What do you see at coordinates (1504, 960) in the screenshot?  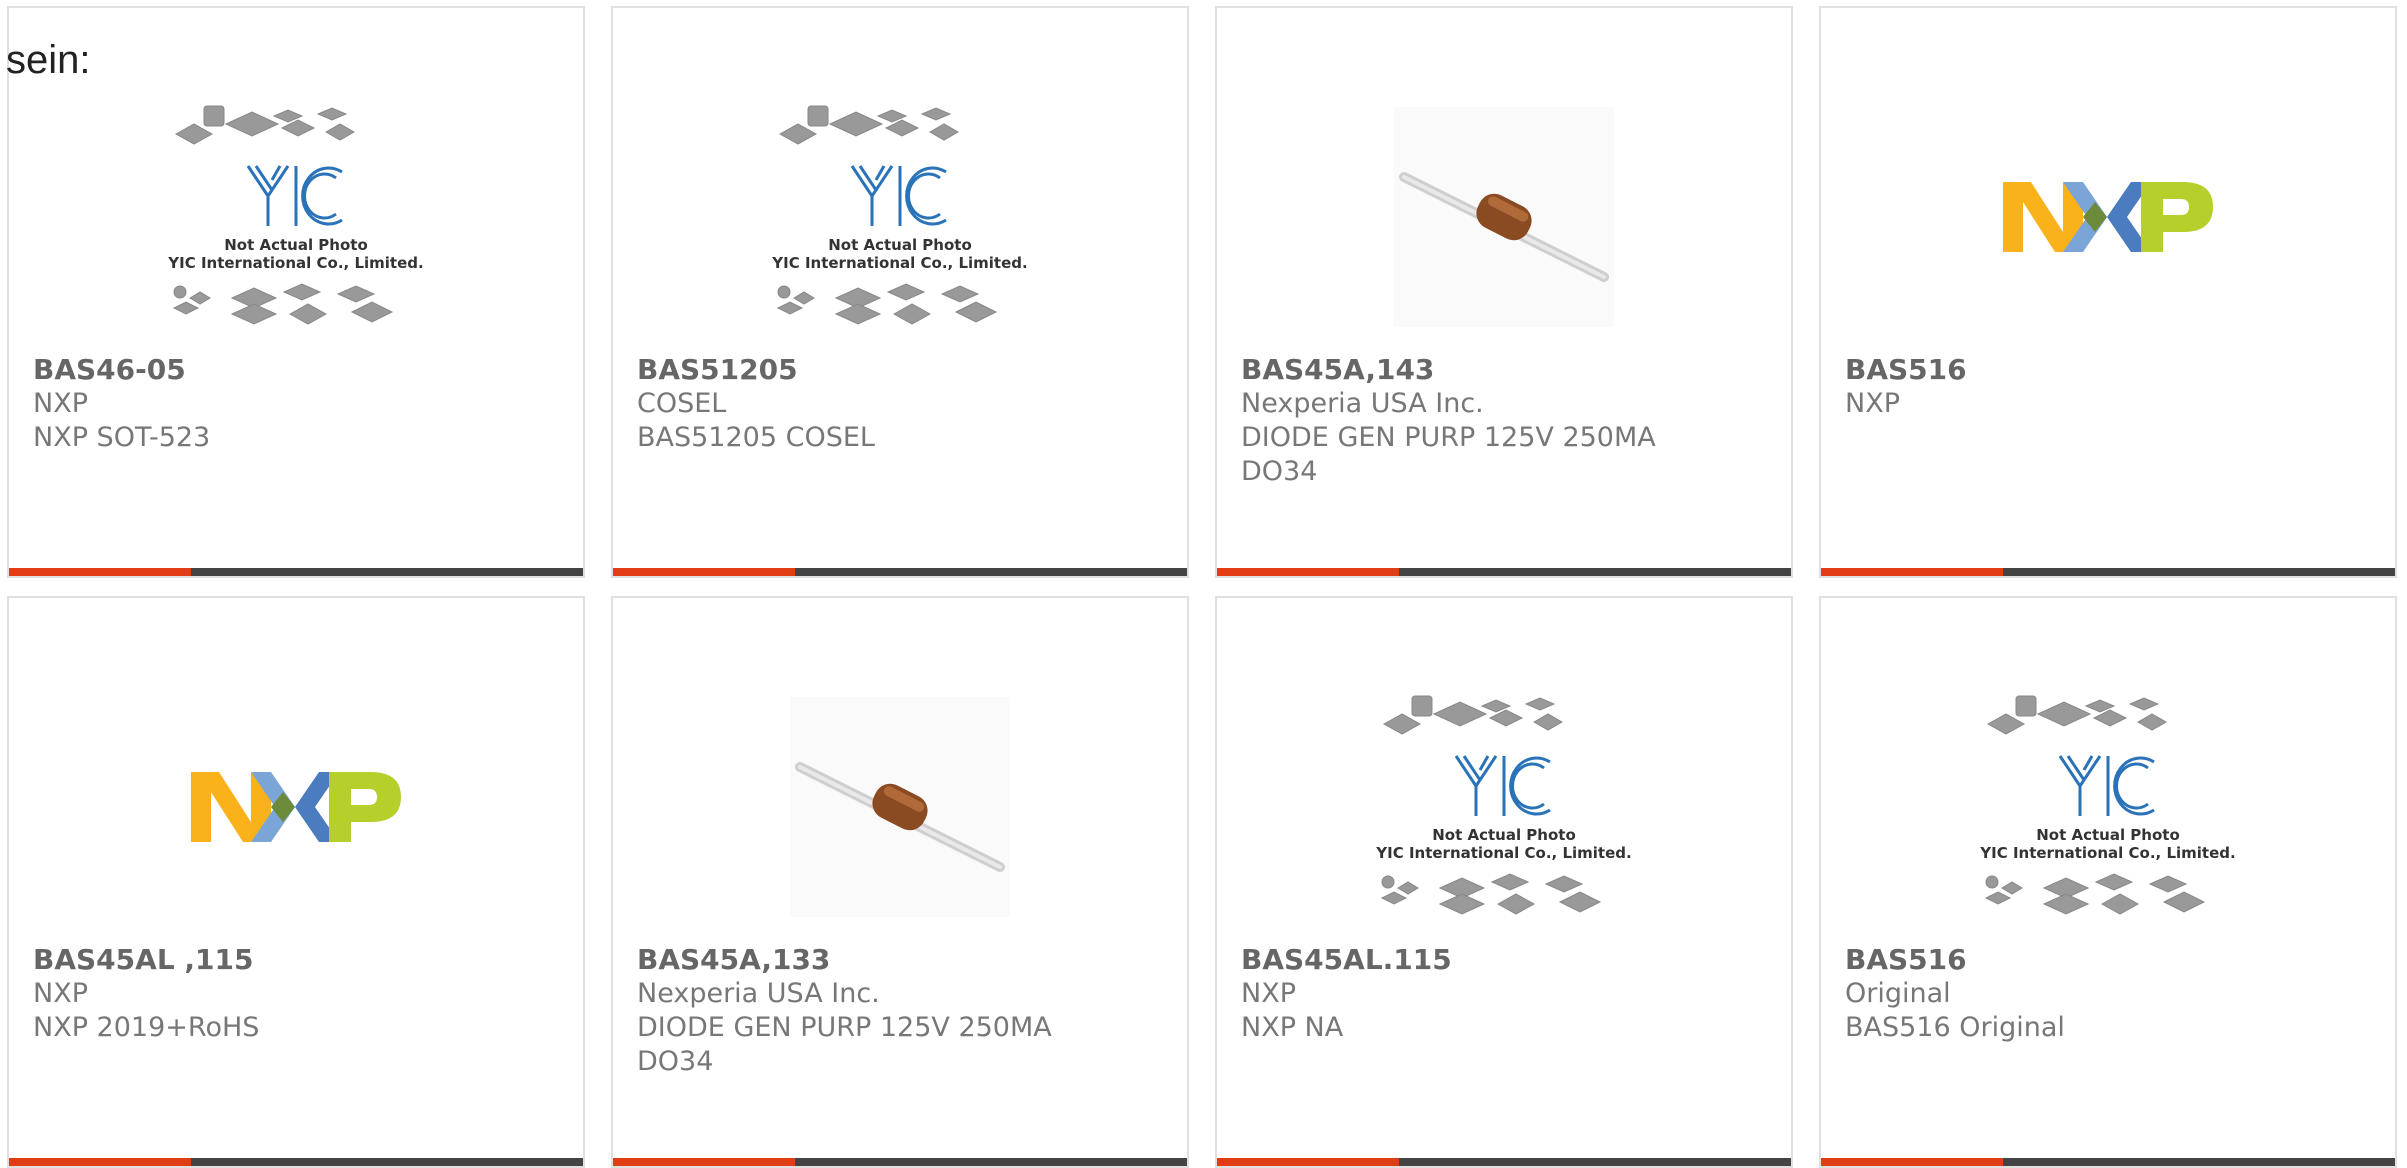 I see `part-number: BAS45AL.115` at bounding box center [1504, 960].